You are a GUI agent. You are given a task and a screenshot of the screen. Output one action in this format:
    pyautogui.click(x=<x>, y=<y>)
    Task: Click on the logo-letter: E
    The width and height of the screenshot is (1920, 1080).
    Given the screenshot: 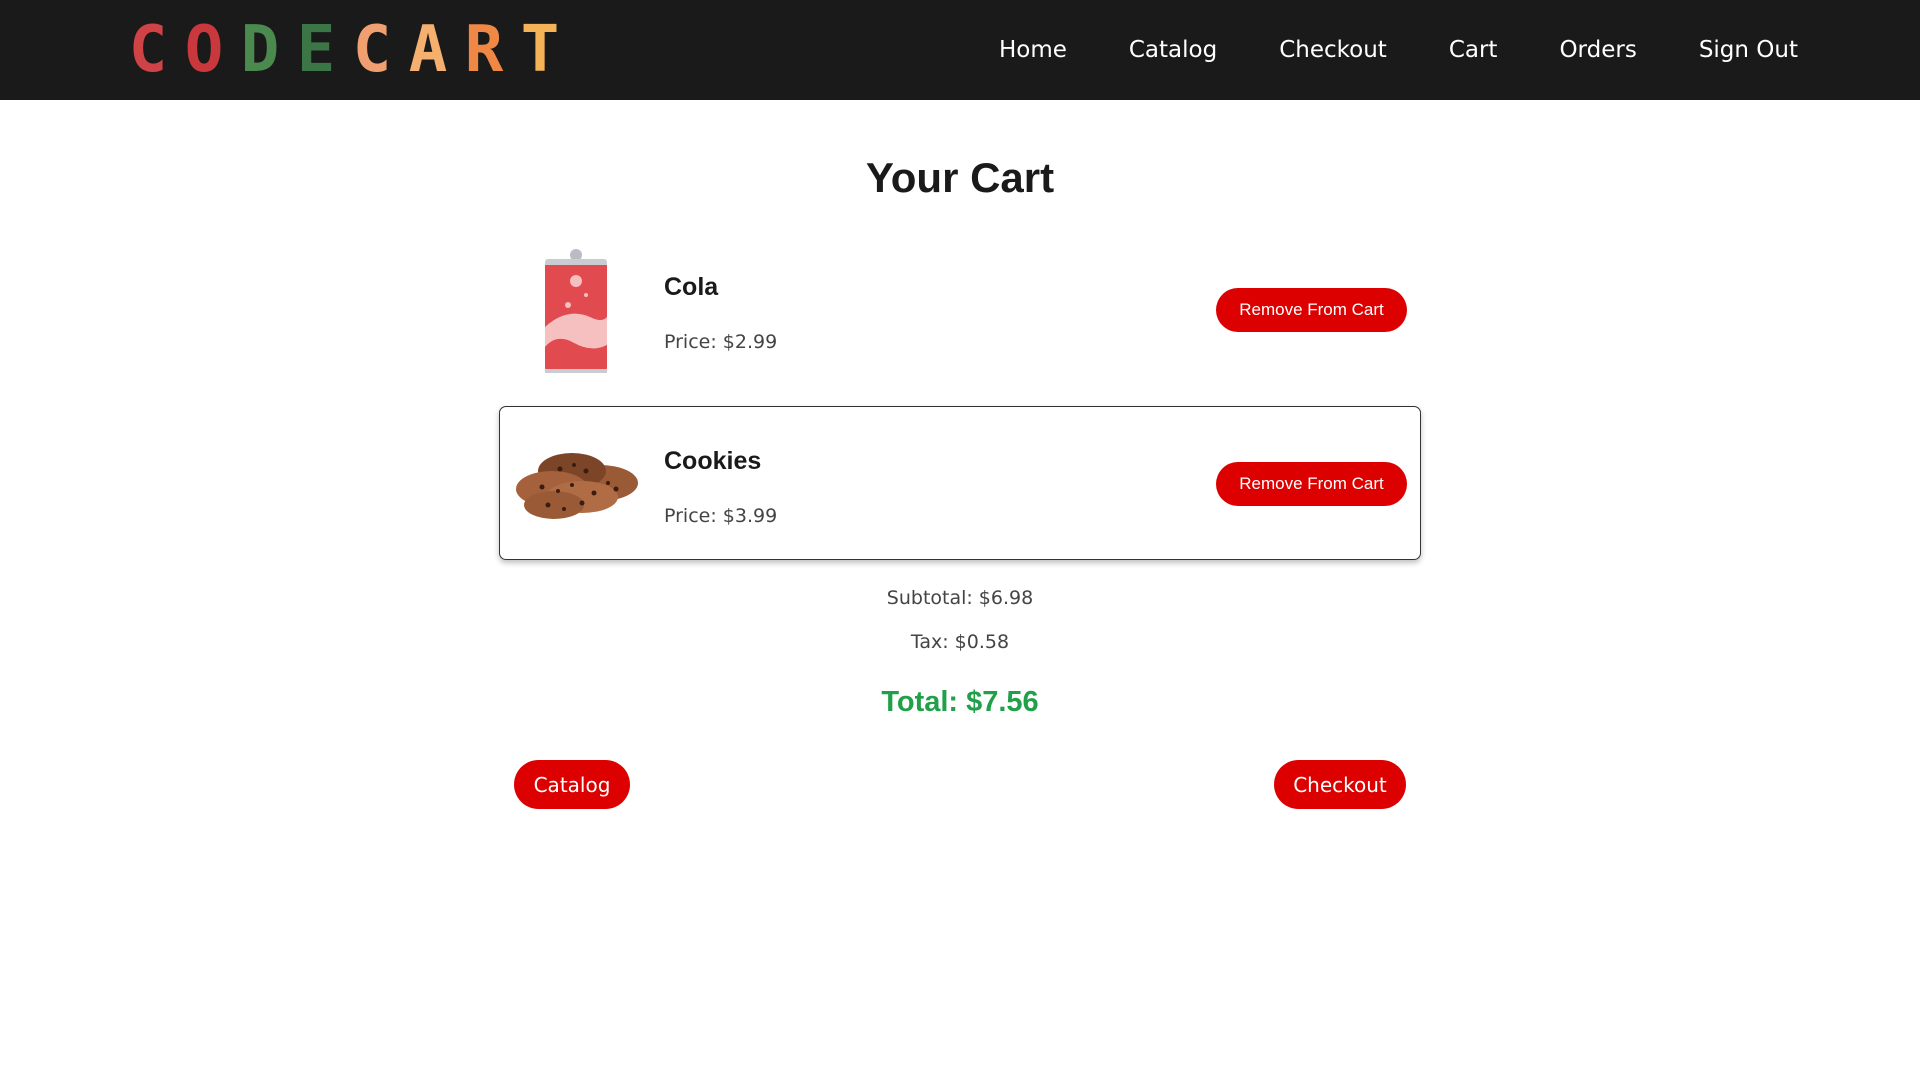 What is the action you would take?
    pyautogui.click(x=316, y=50)
    